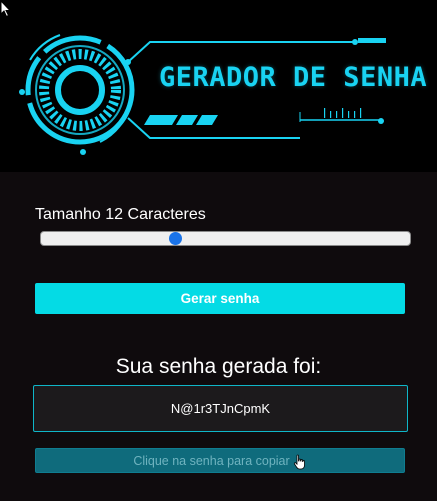 The width and height of the screenshot is (437, 501). Describe the element at coordinates (299, 461) in the screenshot. I see `hand-pointer-icon` at that location.